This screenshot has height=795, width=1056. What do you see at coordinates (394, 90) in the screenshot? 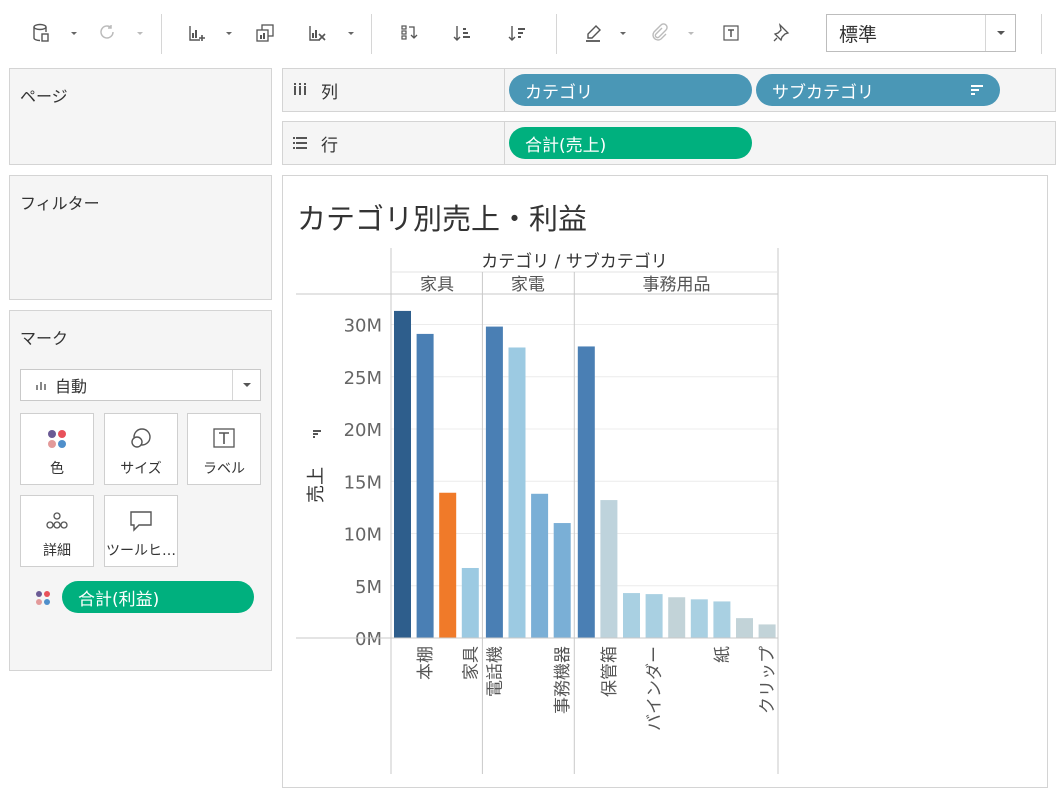
I see `columns-shelf-header: 列` at bounding box center [394, 90].